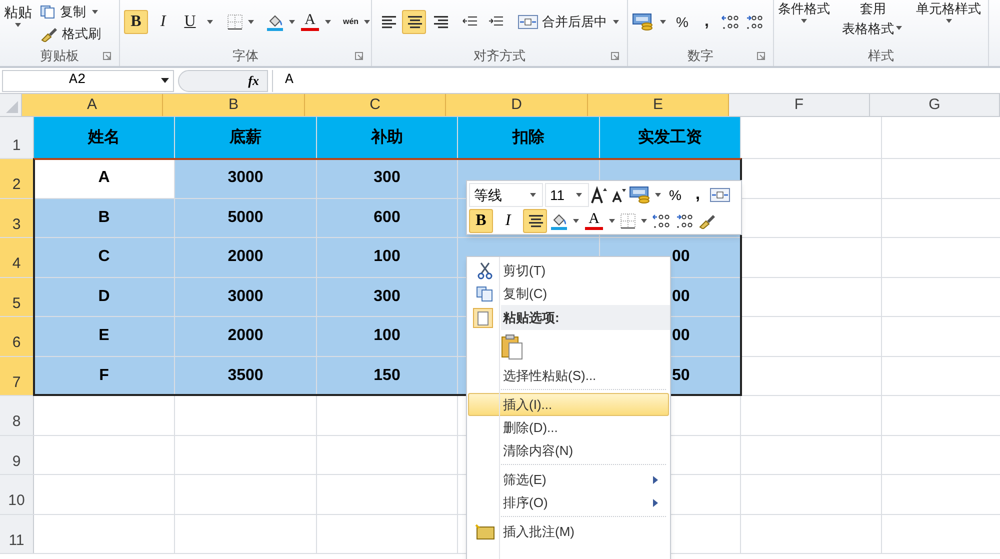  What do you see at coordinates (246, 137) in the screenshot?
I see `table-cell: 底薪` at bounding box center [246, 137].